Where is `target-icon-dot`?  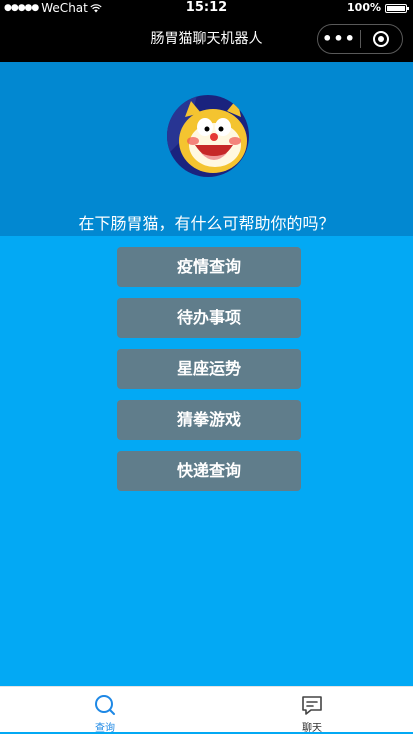 target-icon-dot is located at coordinates (381, 39).